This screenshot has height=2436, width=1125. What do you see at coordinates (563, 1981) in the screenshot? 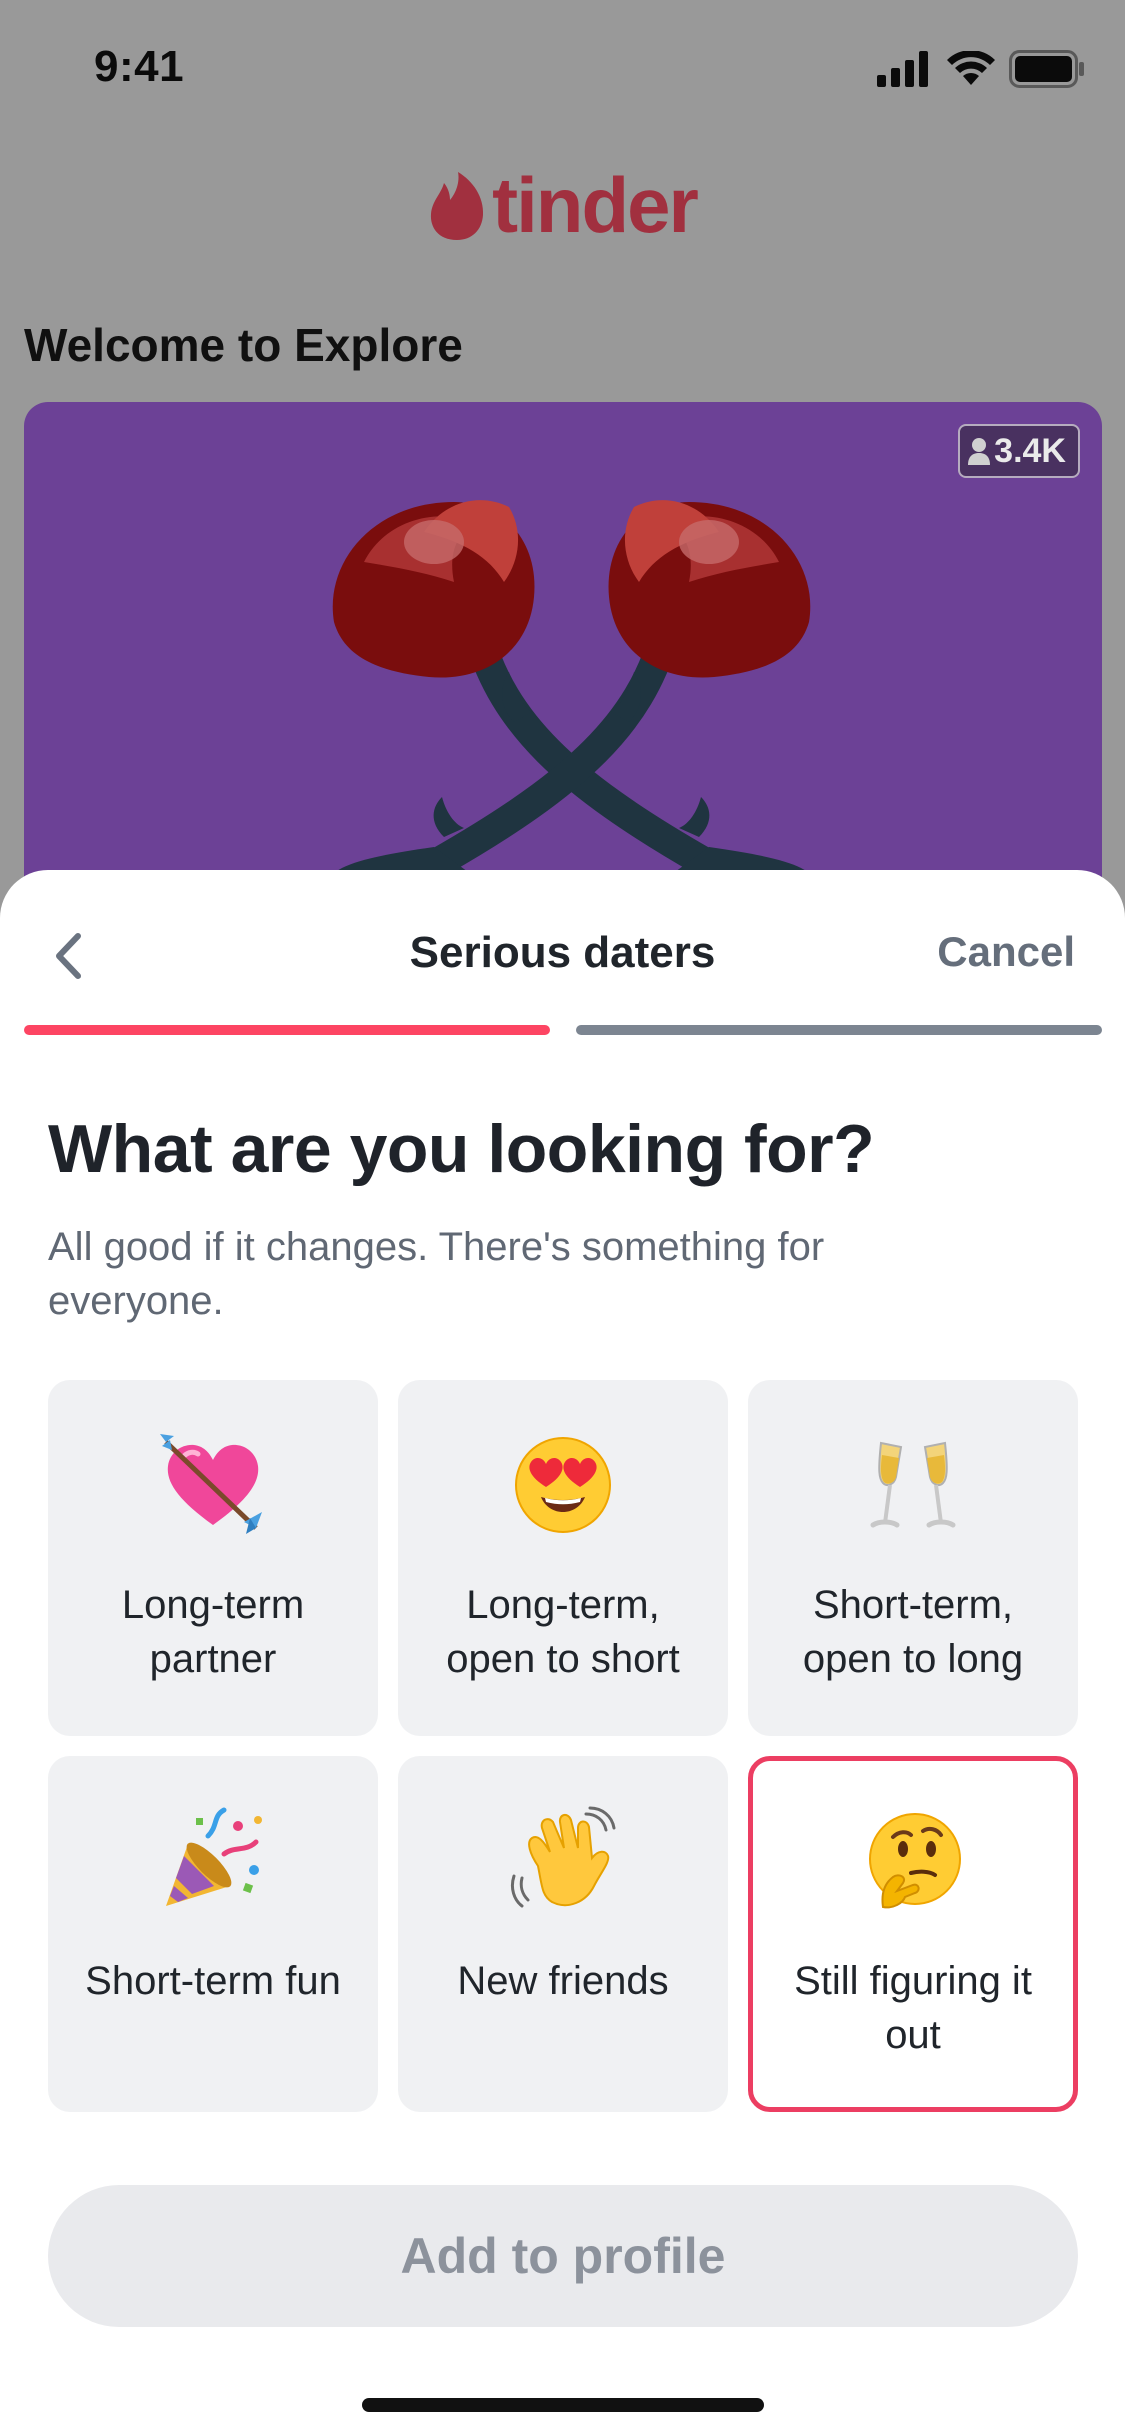
I see `option-label: New friends` at bounding box center [563, 1981].